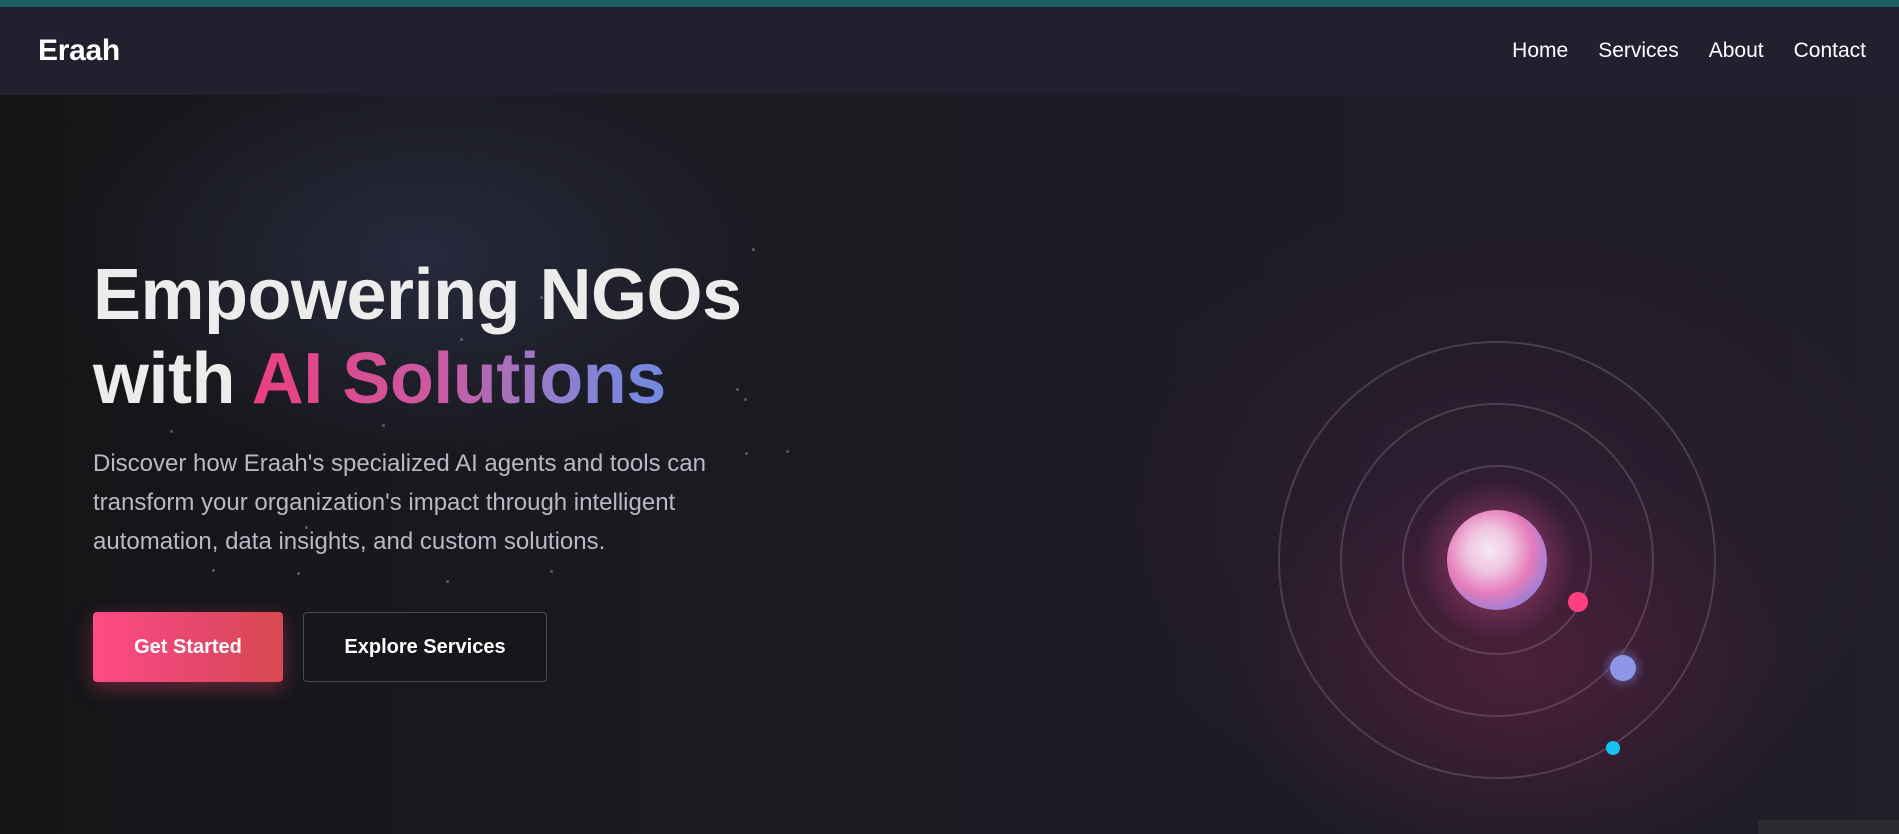 The width and height of the screenshot is (1899, 834). I want to click on hero-headline: Empowering NGOs with AI Solutions, so click(417, 337).